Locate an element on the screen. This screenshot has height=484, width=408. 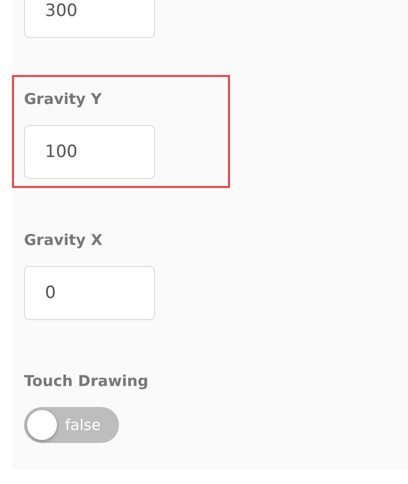
number-field: 0 is located at coordinates (89, 293).